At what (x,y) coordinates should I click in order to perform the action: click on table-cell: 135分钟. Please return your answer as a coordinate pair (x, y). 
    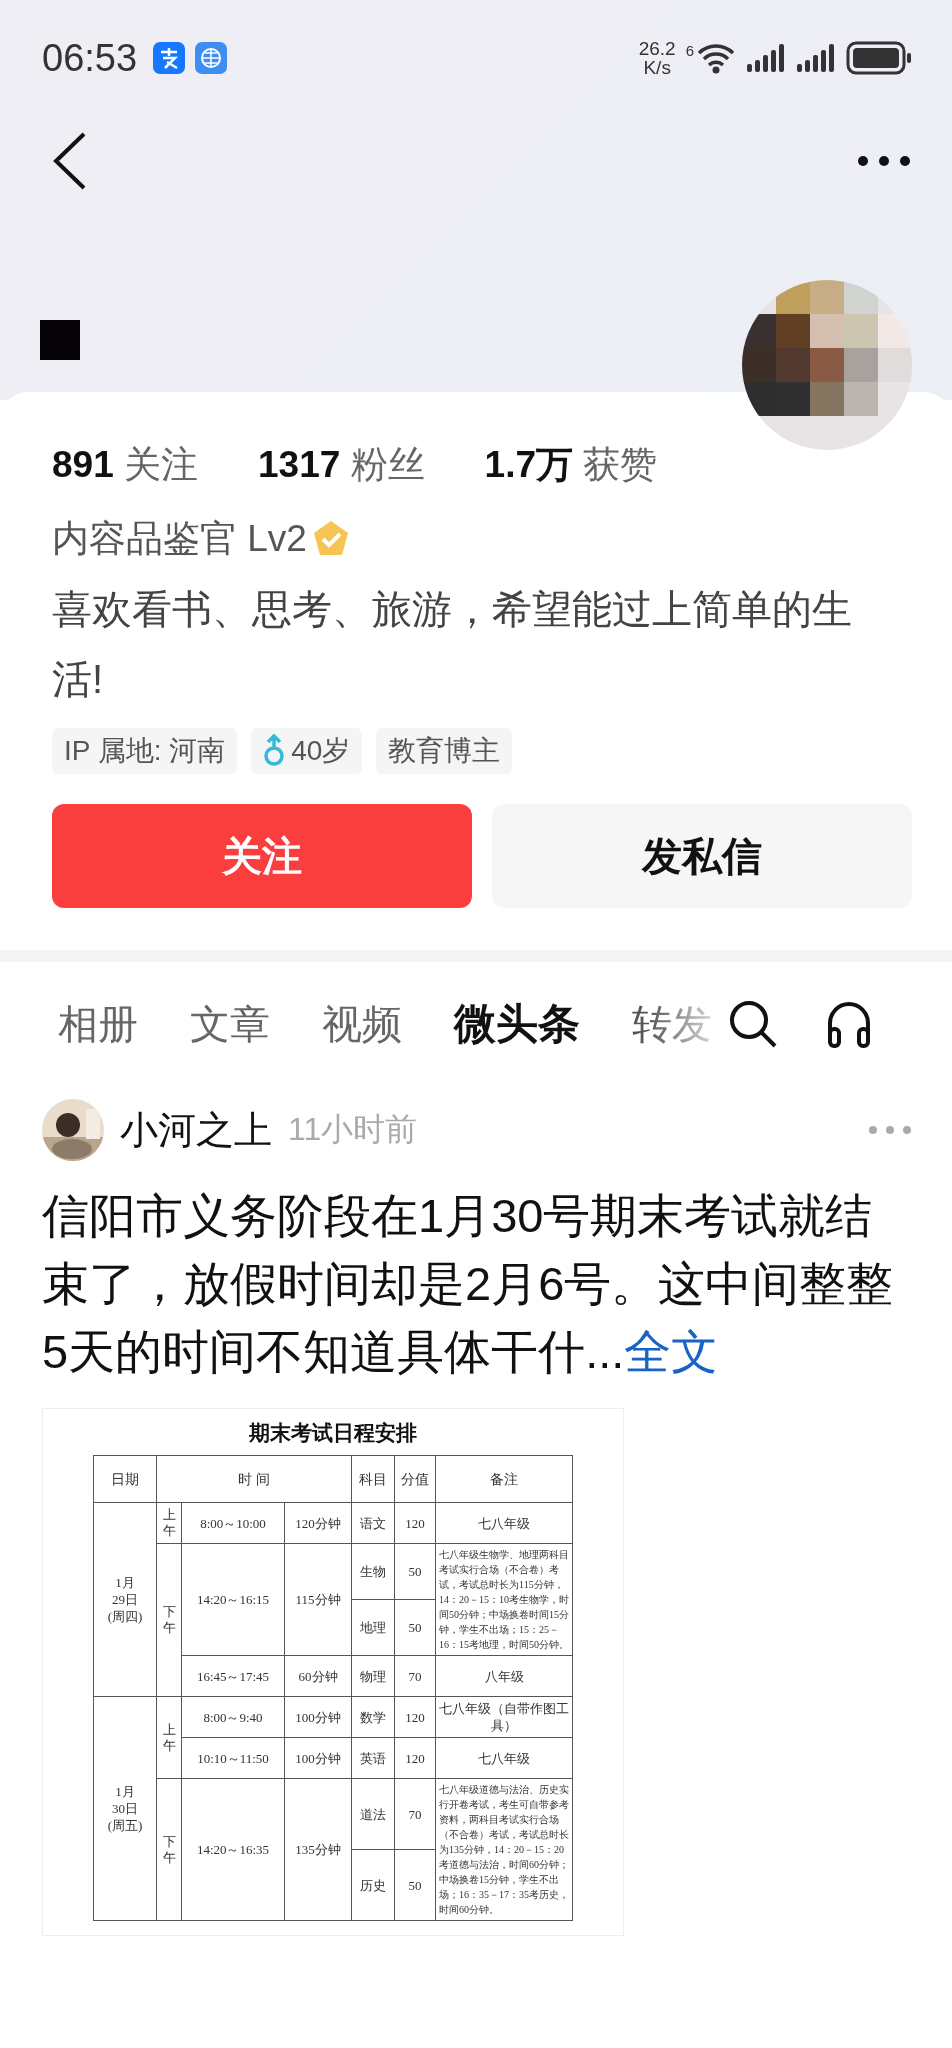
    Looking at the image, I should click on (318, 1849).